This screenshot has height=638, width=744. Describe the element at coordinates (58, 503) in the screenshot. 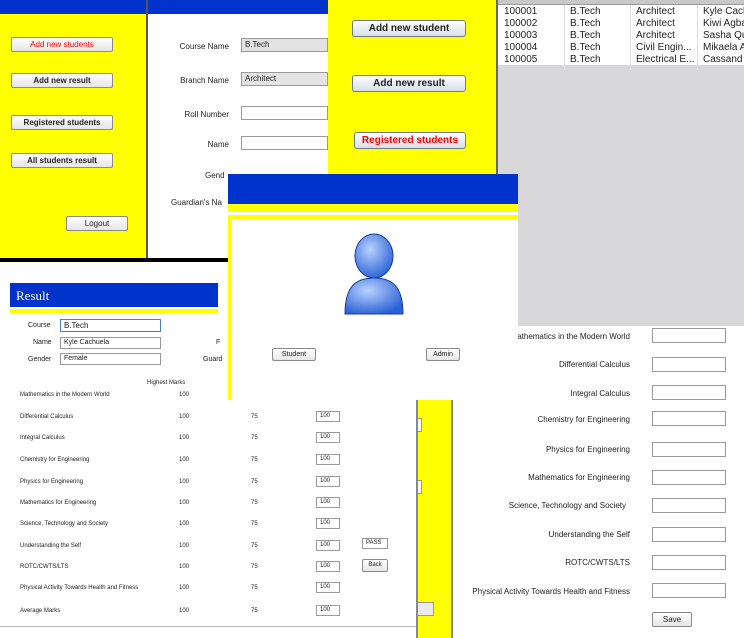

I see `result-subject-name: Mathematics for Engineering` at that location.